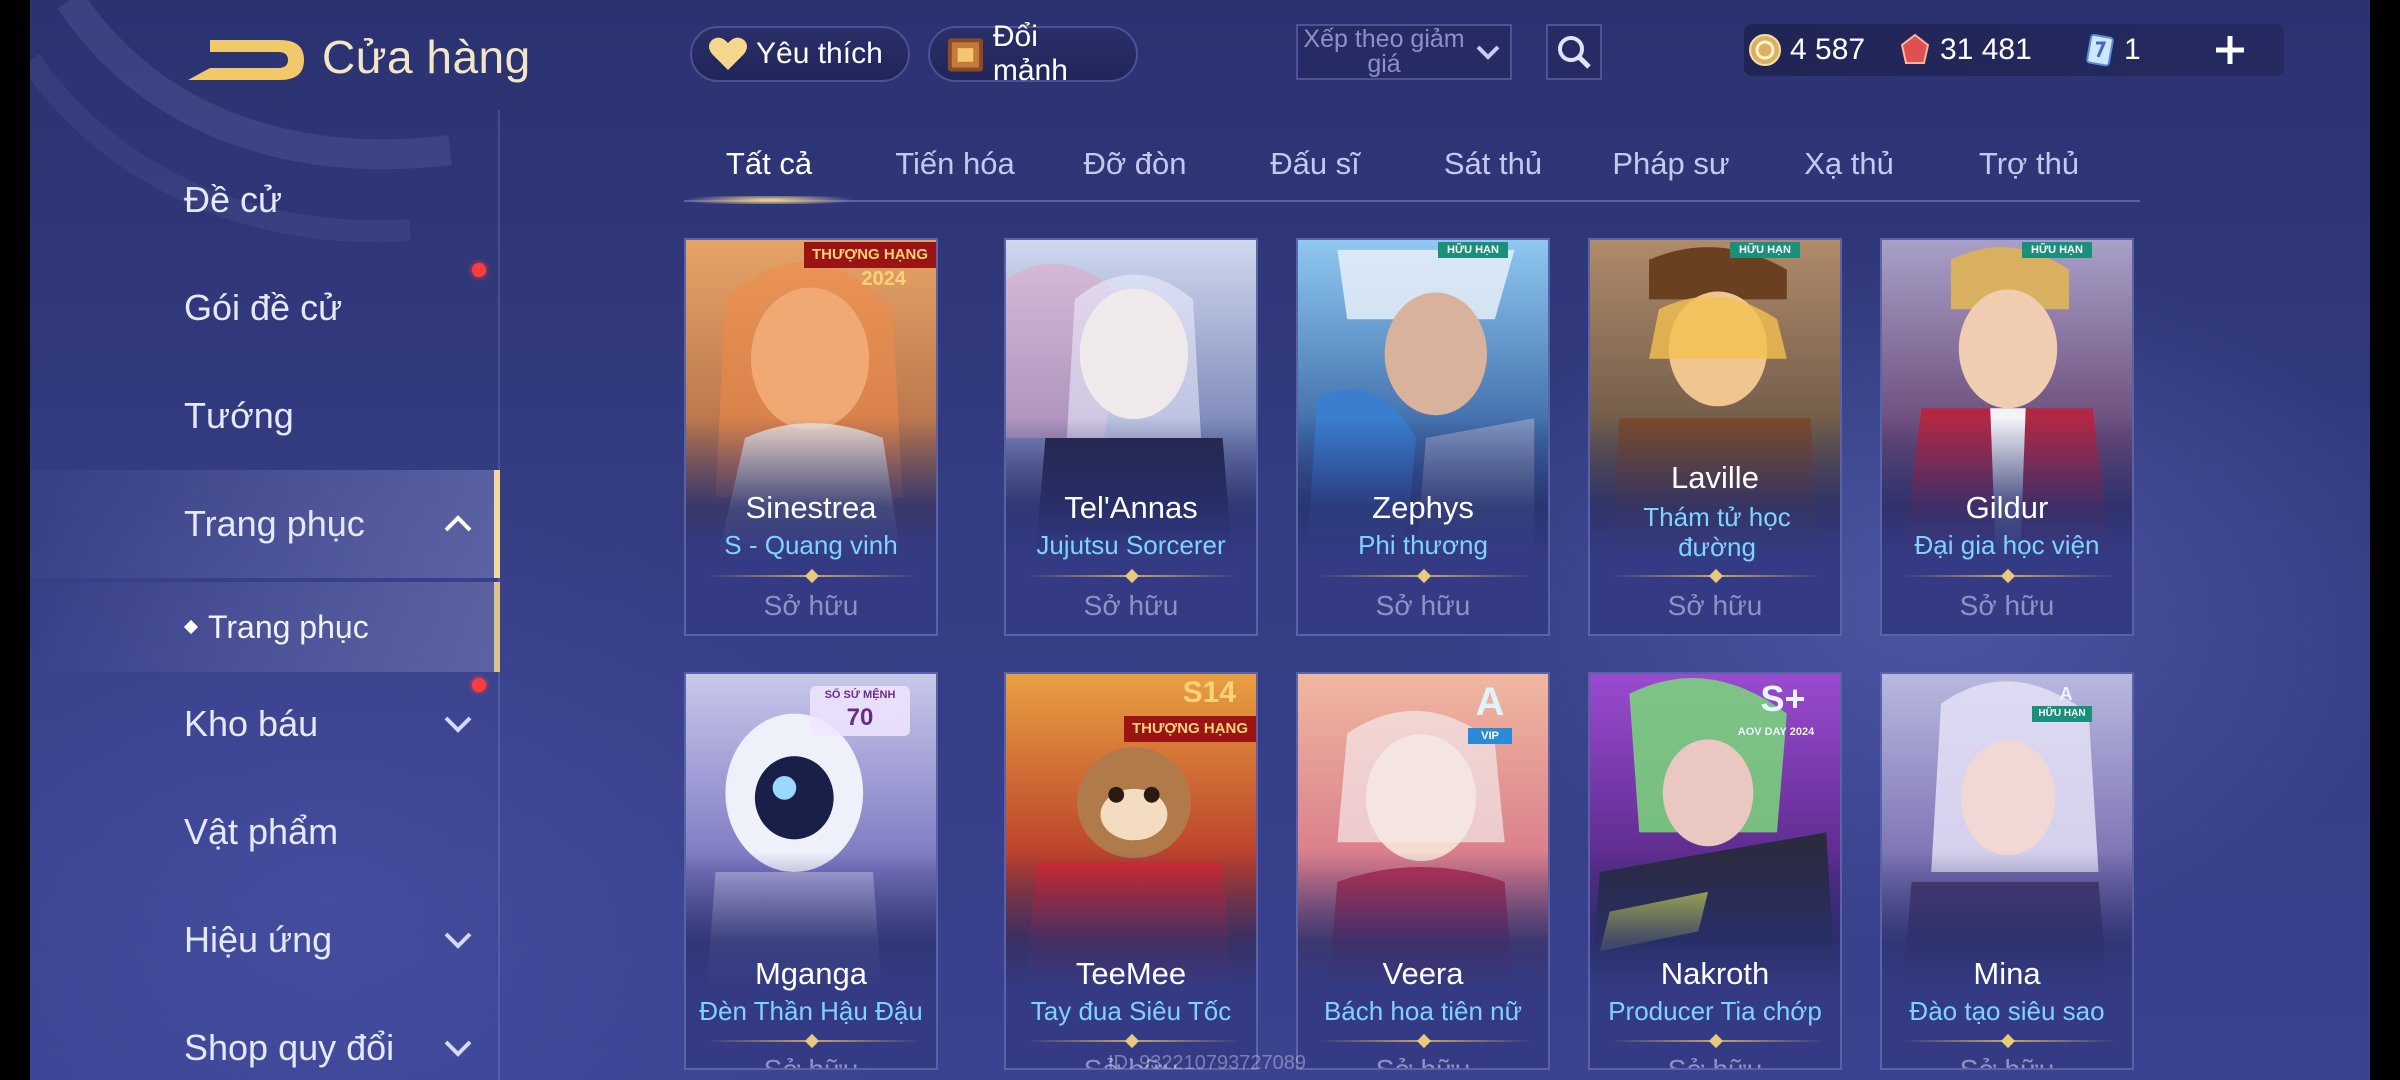 The image size is (2400, 1080). Describe the element at coordinates (251, 723) in the screenshot. I see `sidebar-item-label: Kho báu` at that location.